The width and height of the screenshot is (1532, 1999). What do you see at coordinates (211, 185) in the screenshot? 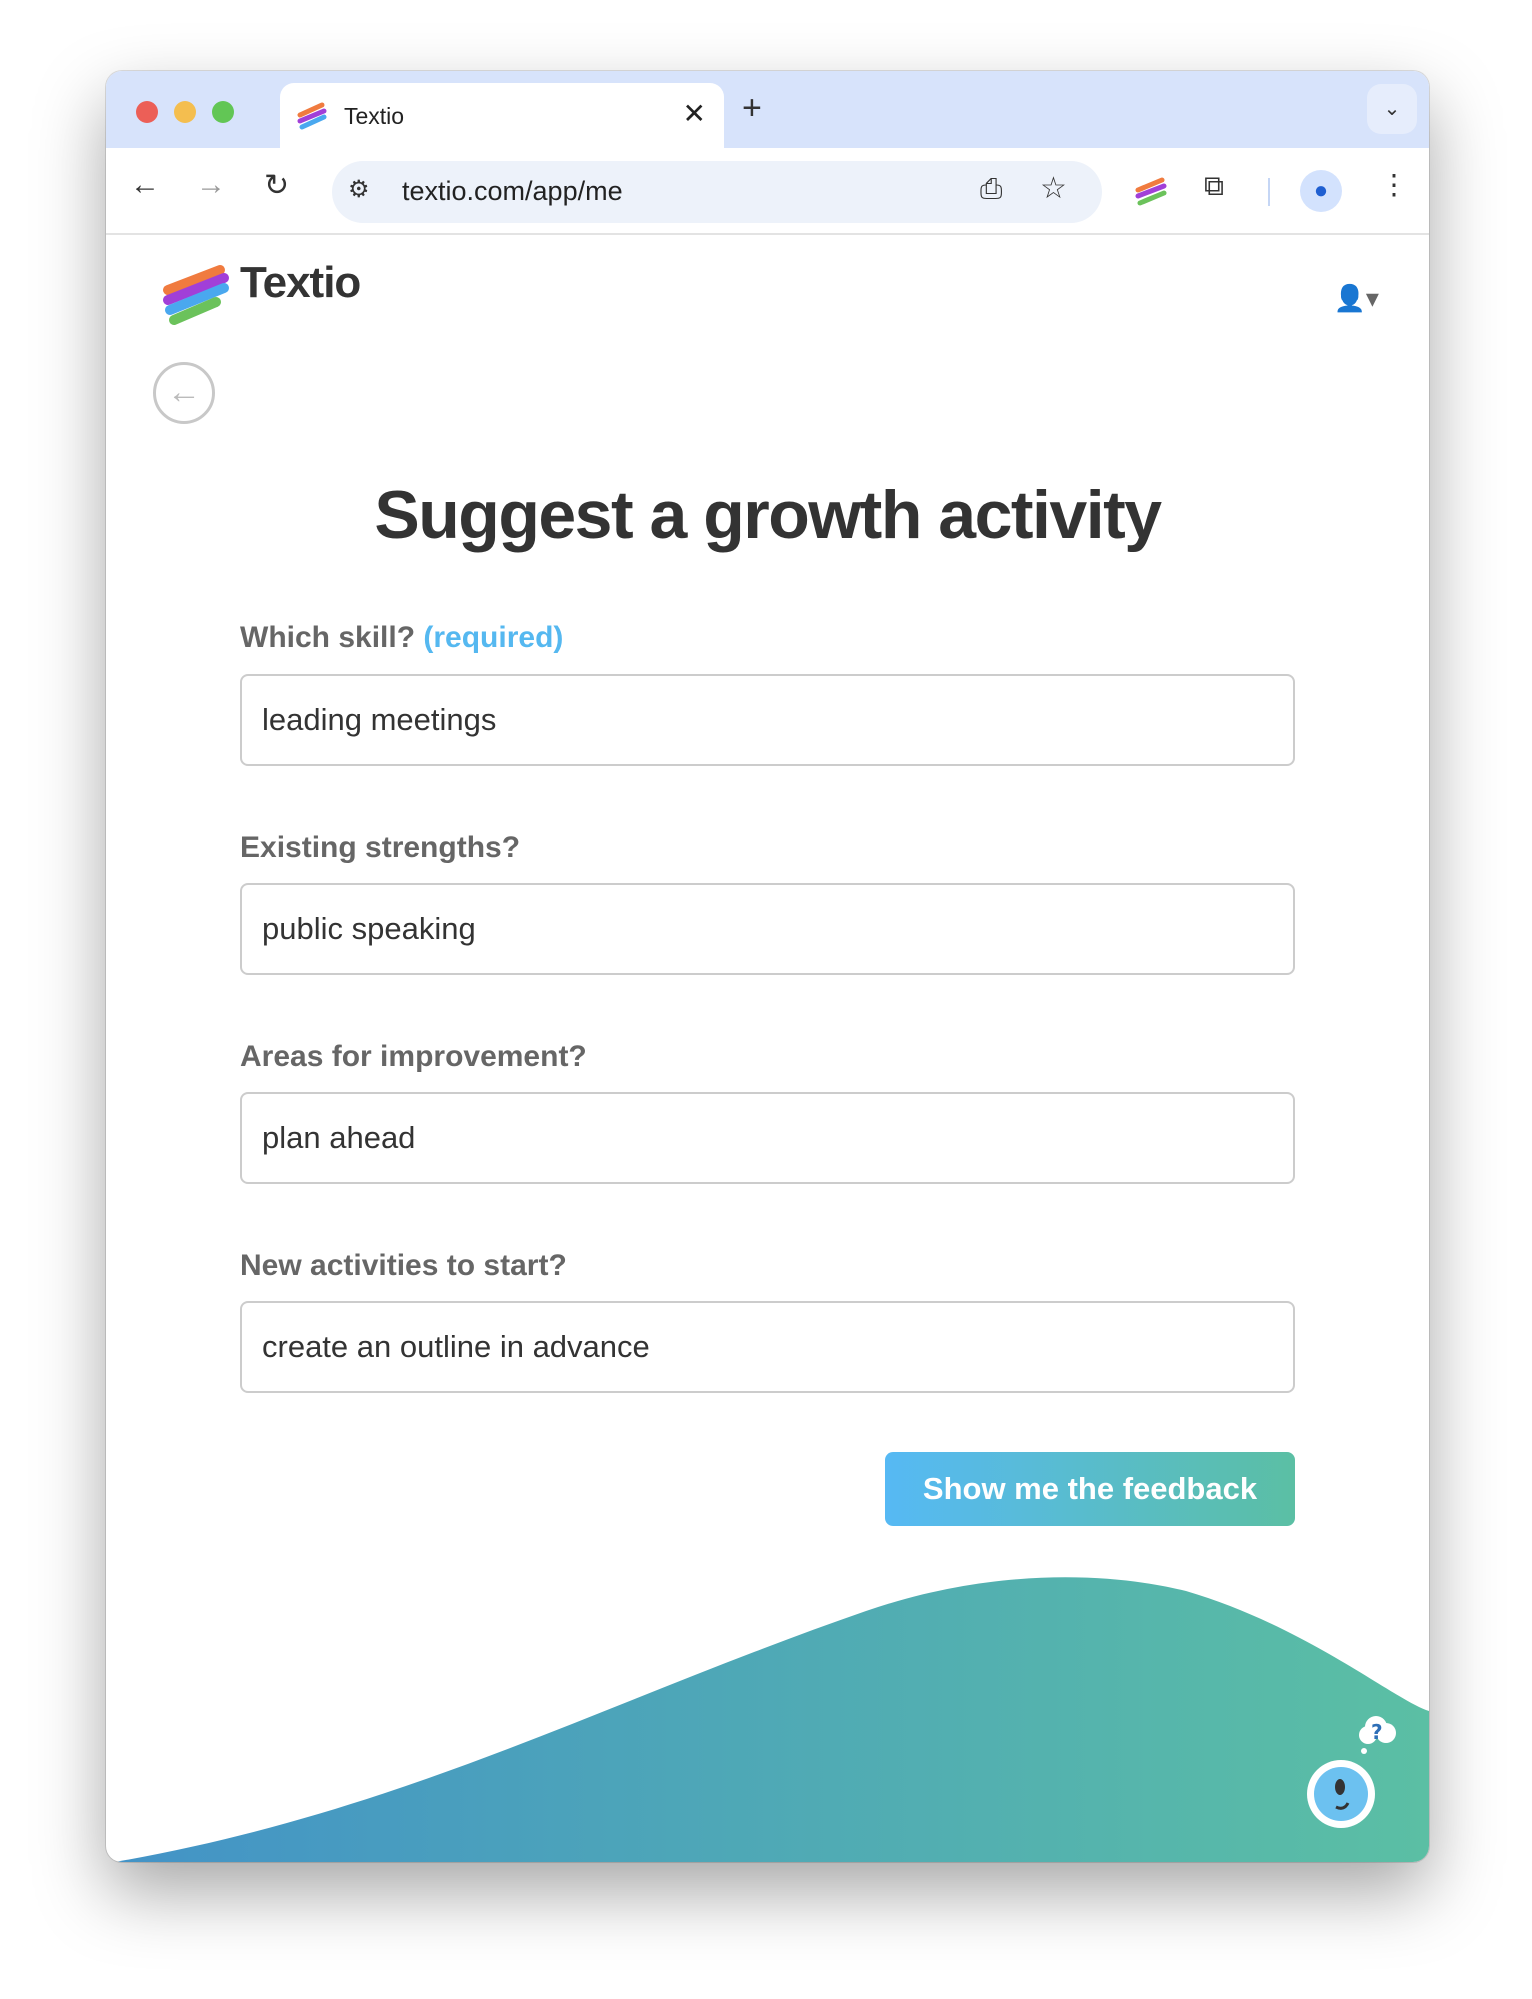
I see `forward-arrow-icon: →` at bounding box center [211, 185].